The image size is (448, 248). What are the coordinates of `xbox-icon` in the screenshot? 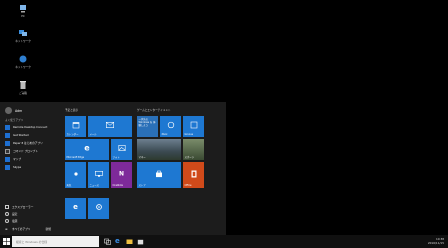 It's located at (170, 125).